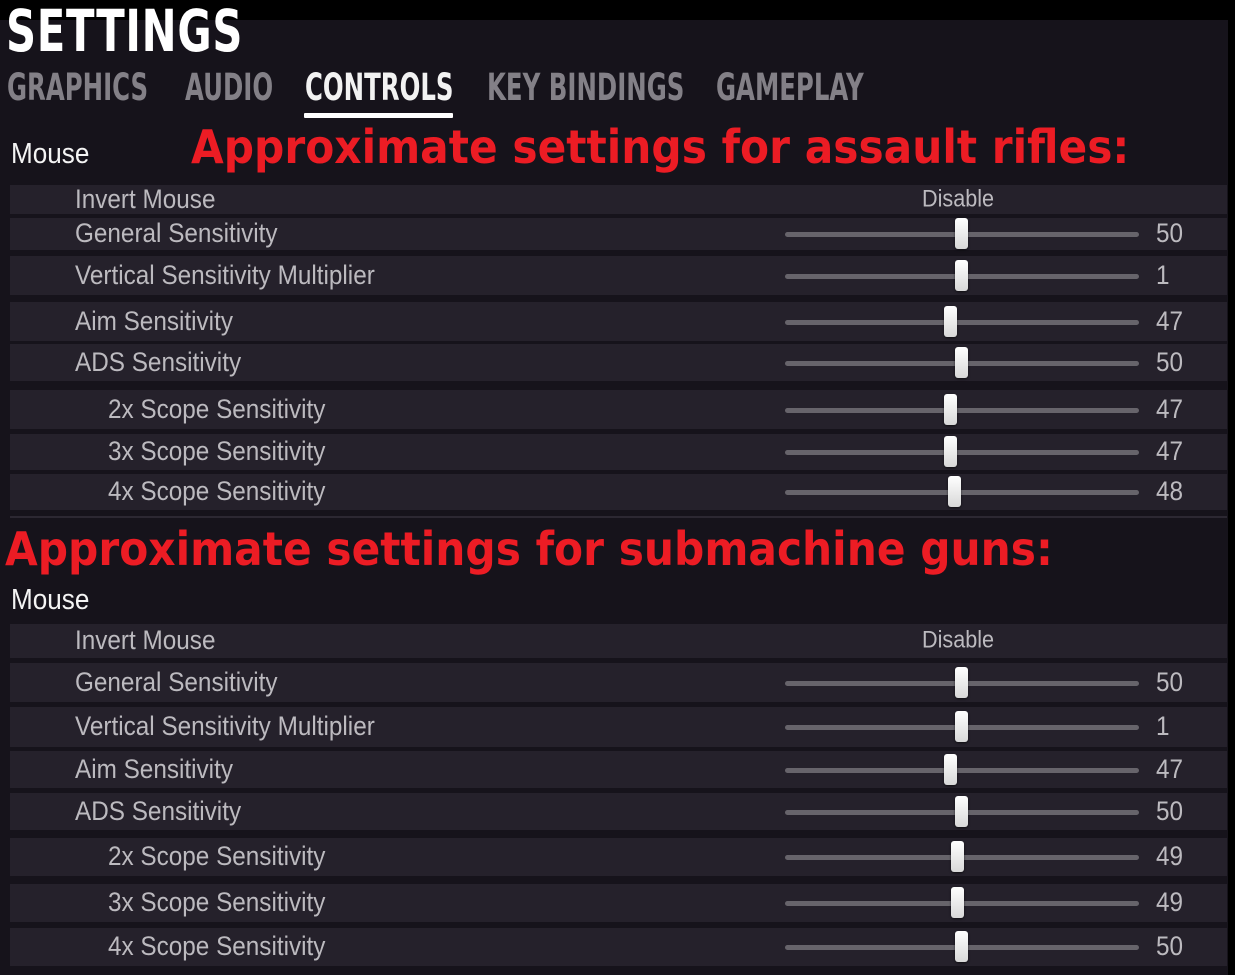 The width and height of the screenshot is (1235, 975). Describe the element at coordinates (790, 88) in the screenshot. I see `tab-gameplay: GAMEPLAY` at that location.